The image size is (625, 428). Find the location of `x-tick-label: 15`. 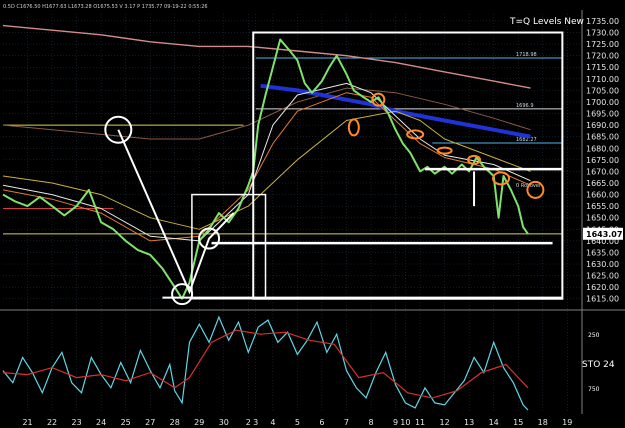

x-tick-label: 15 is located at coordinates (518, 422).